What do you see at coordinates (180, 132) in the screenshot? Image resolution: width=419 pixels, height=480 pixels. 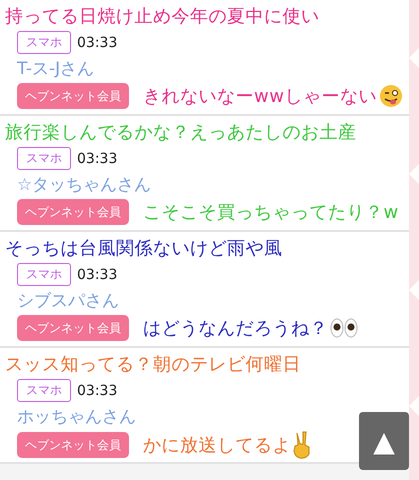 I see `overlay-comment: 旅行楽しんでるかな？えっあたしのお土産` at bounding box center [180, 132].